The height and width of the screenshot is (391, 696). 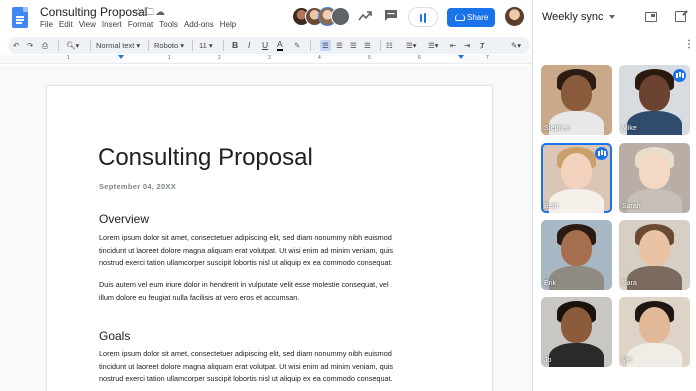 I want to click on picture-in-picture-icon, so click(x=651, y=17).